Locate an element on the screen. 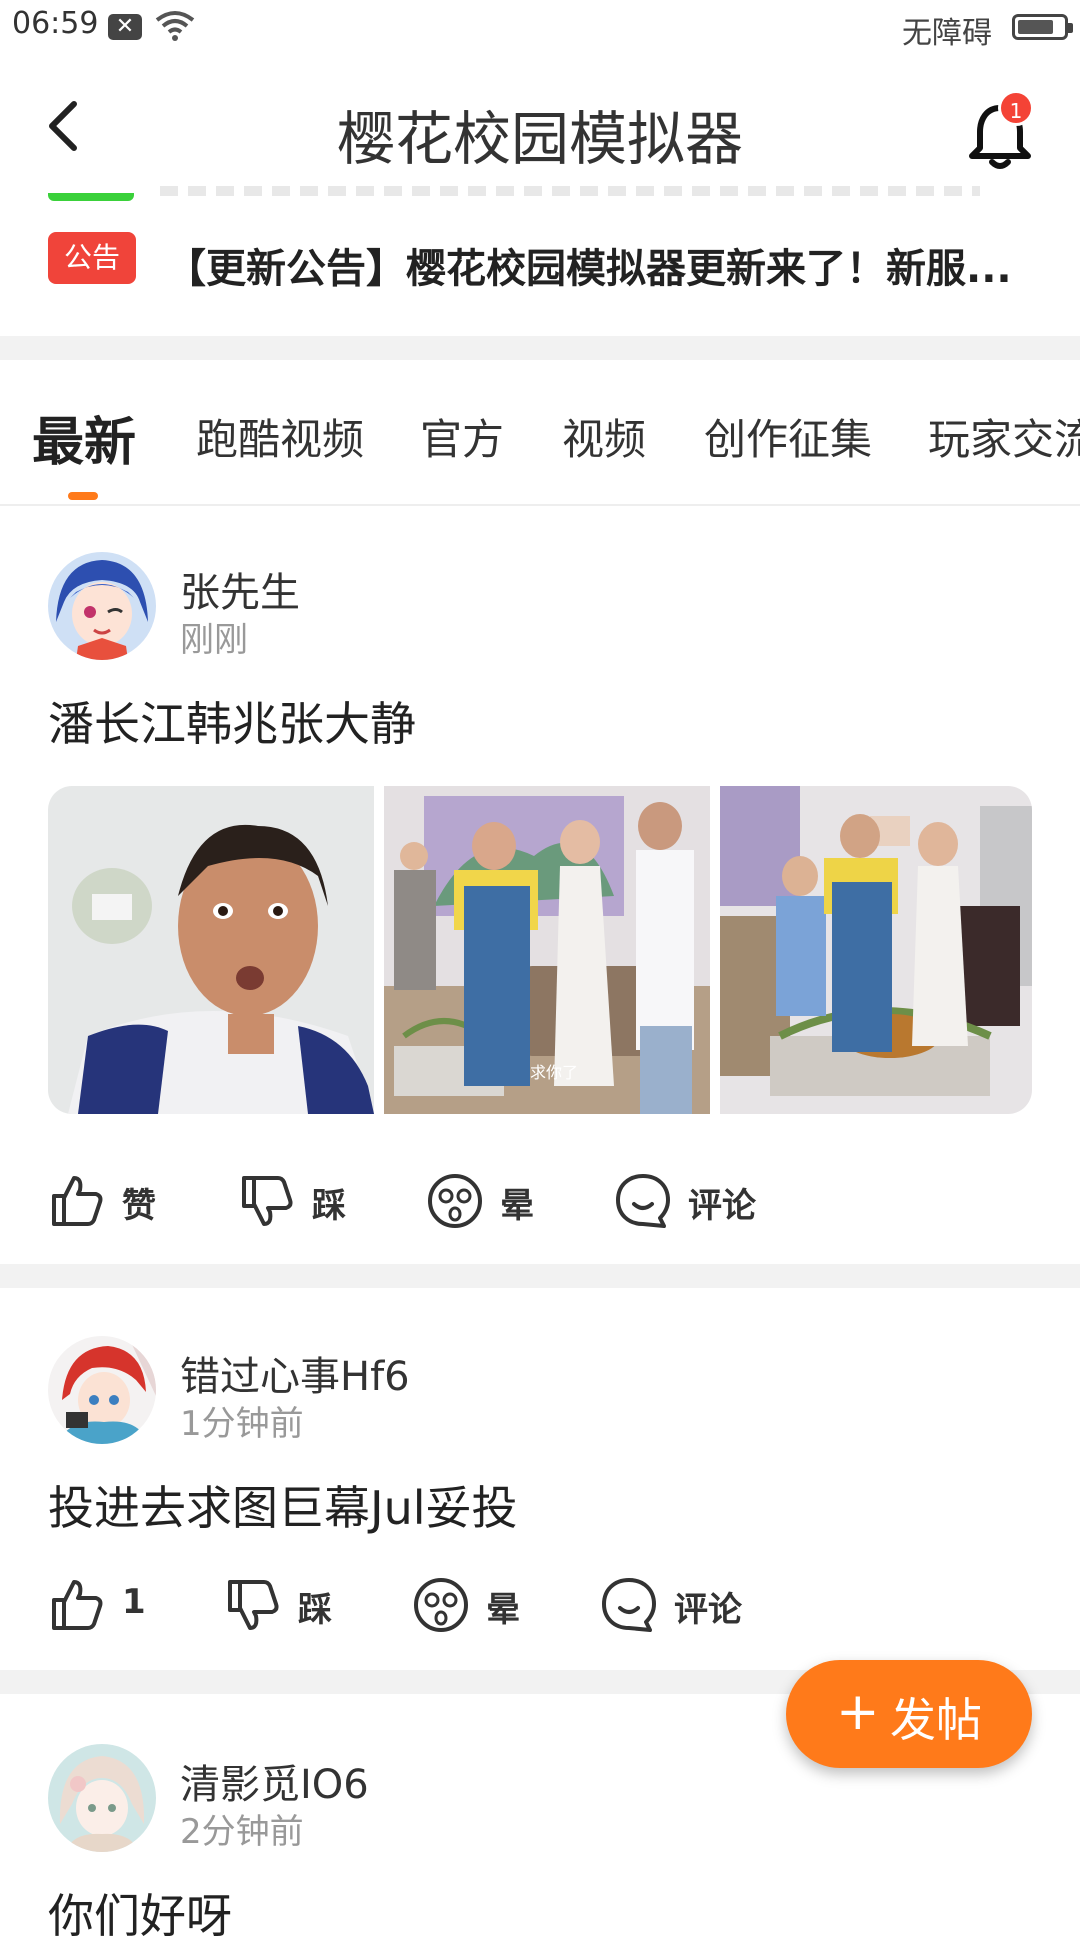 This screenshot has width=1080, height=1946. new-post-button: + 发帖 is located at coordinates (909, 1714).